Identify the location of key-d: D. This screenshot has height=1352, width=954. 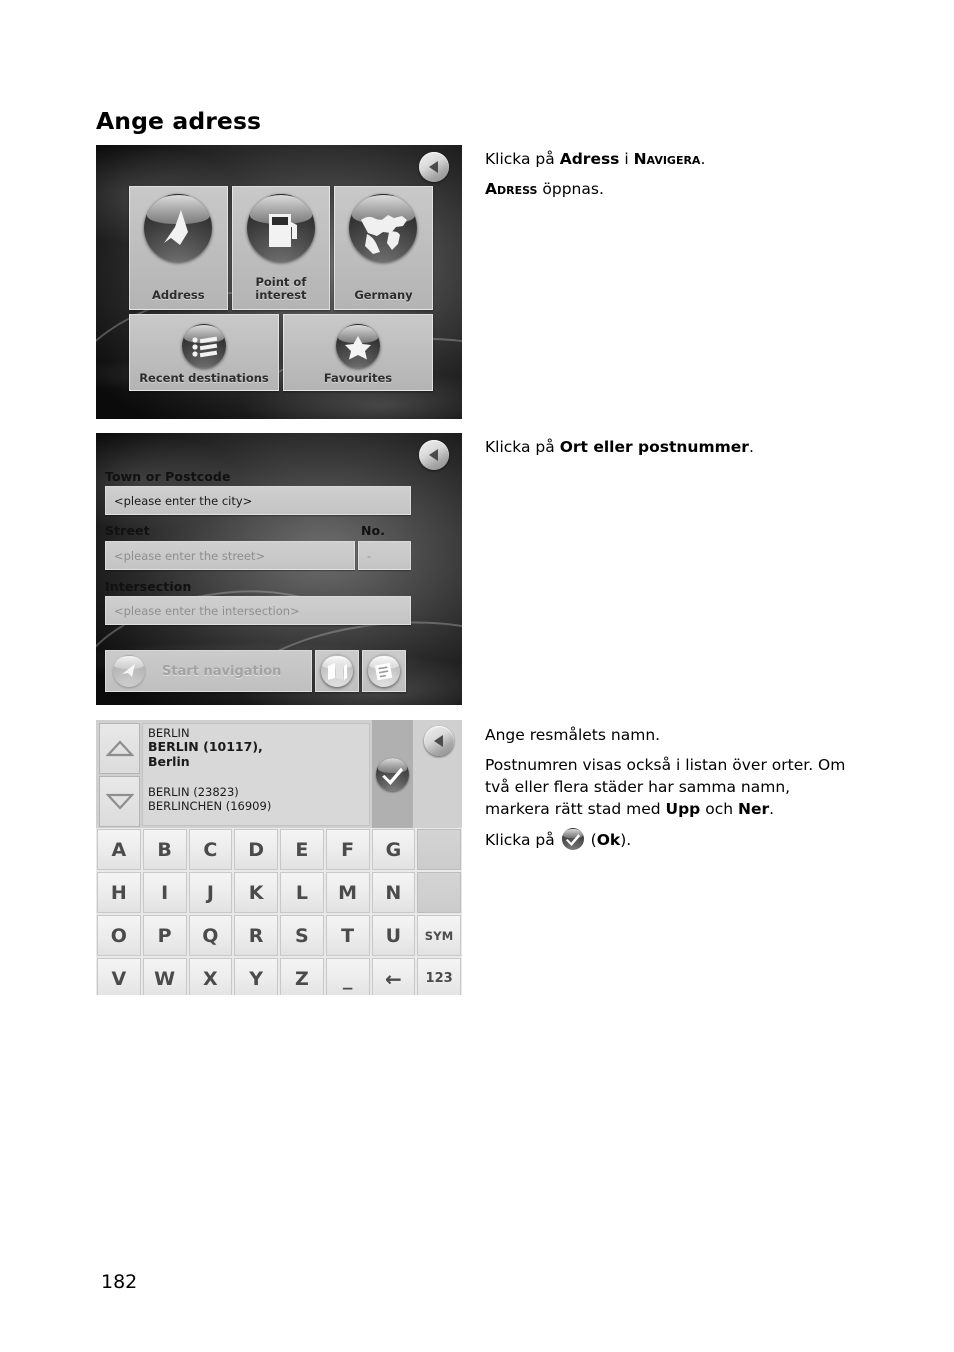
(256, 849).